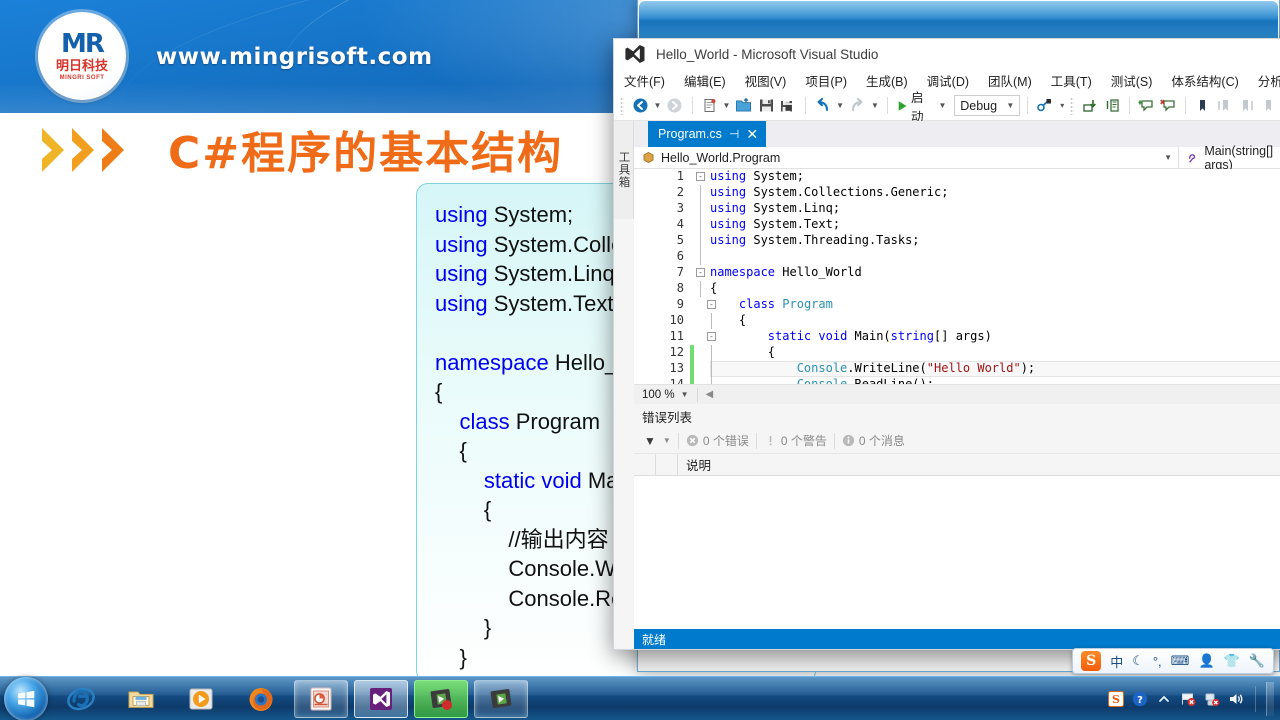  I want to click on menu-item-1: 编辑(E), so click(705, 80).